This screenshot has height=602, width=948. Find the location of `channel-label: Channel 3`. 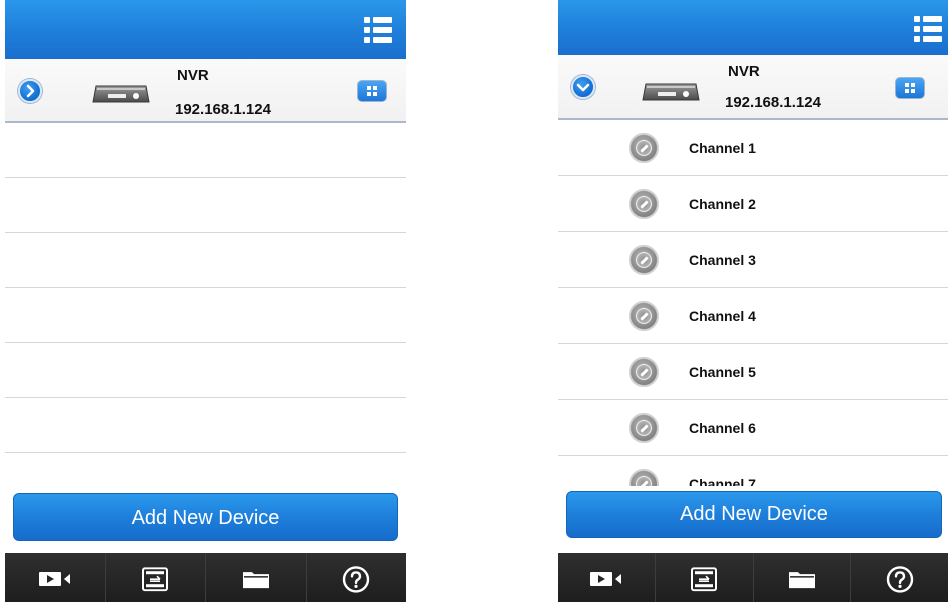

channel-label: Channel 3 is located at coordinates (722, 260).